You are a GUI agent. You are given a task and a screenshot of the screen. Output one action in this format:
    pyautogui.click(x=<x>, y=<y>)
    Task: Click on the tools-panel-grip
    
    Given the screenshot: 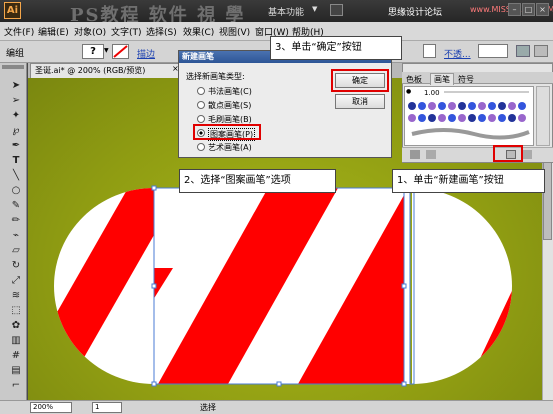 What is the action you would take?
    pyautogui.click(x=13, y=67)
    